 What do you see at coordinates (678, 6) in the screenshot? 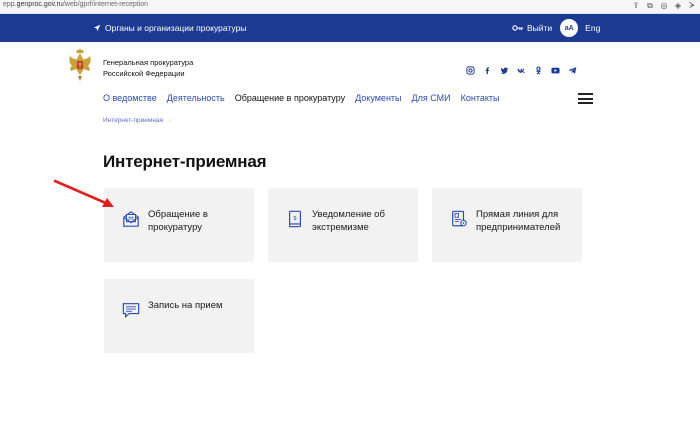
I see `shield-icon: ◈` at bounding box center [678, 6].